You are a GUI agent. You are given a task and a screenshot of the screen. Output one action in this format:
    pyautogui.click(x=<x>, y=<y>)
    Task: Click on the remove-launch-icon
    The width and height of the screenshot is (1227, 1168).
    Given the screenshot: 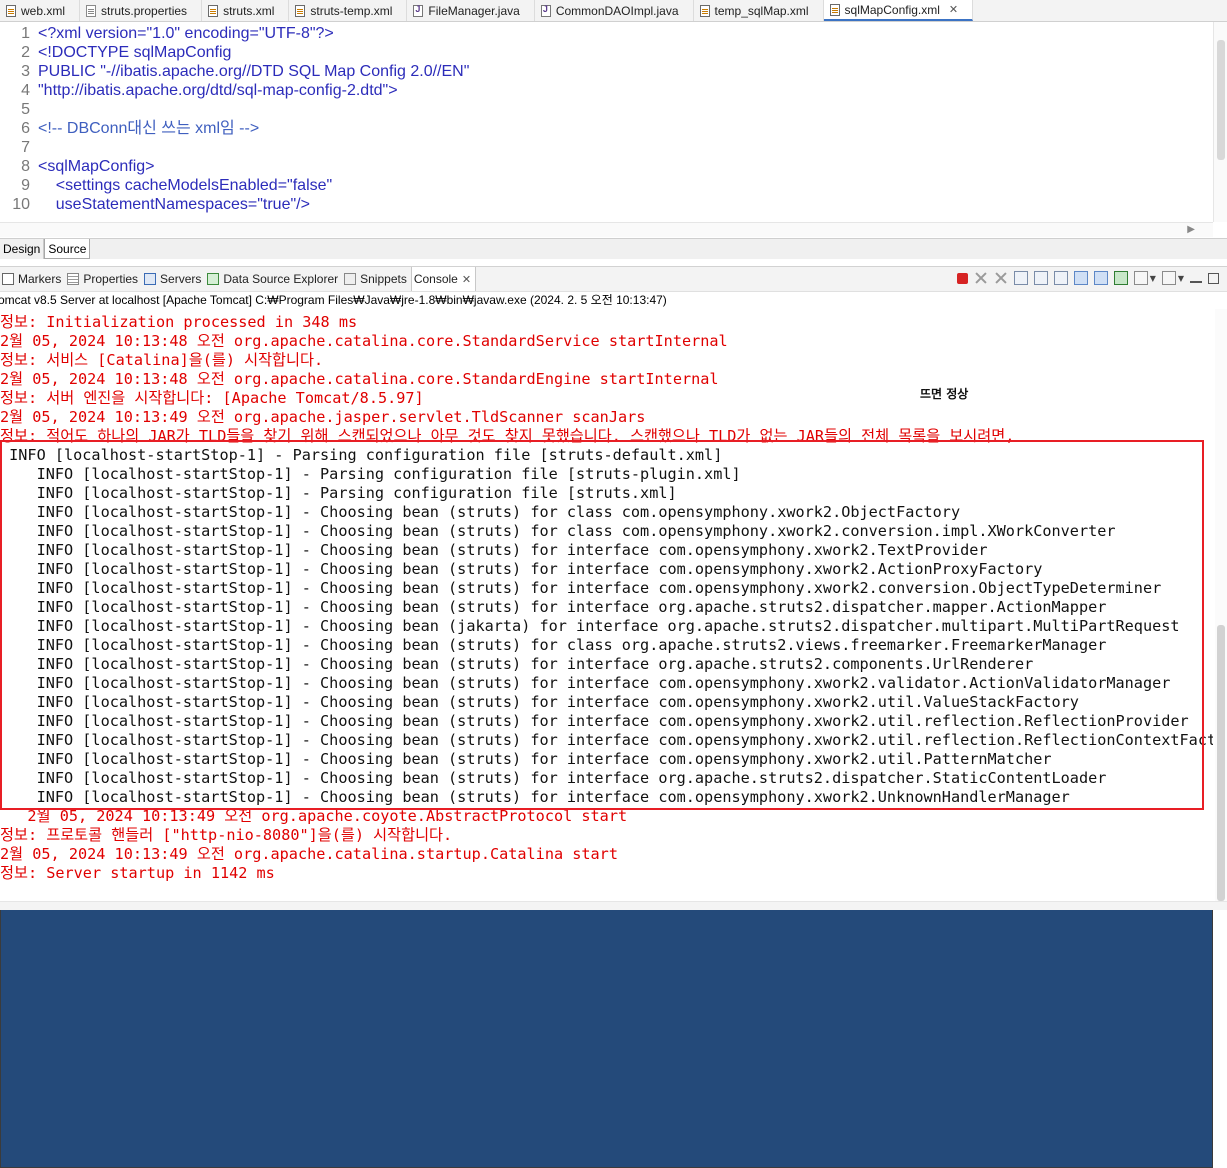 What is the action you would take?
    pyautogui.click(x=981, y=278)
    